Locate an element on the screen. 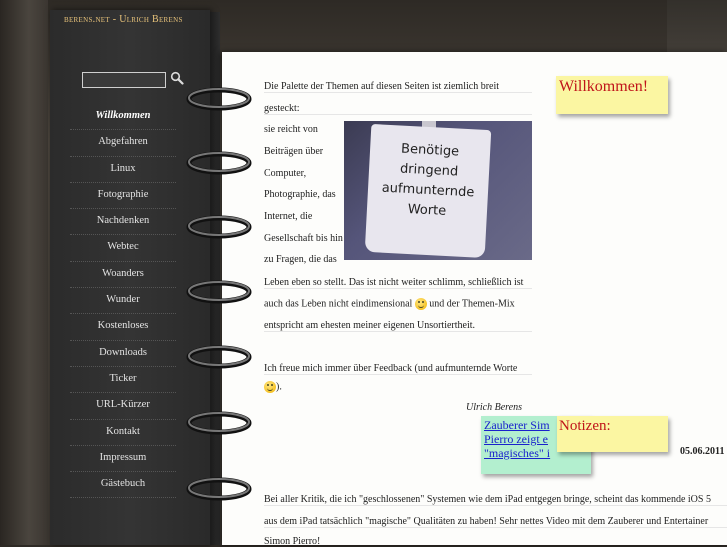 The height and width of the screenshot is (547, 727). welcome-left-line: Photographie, das is located at coordinates (300, 194).